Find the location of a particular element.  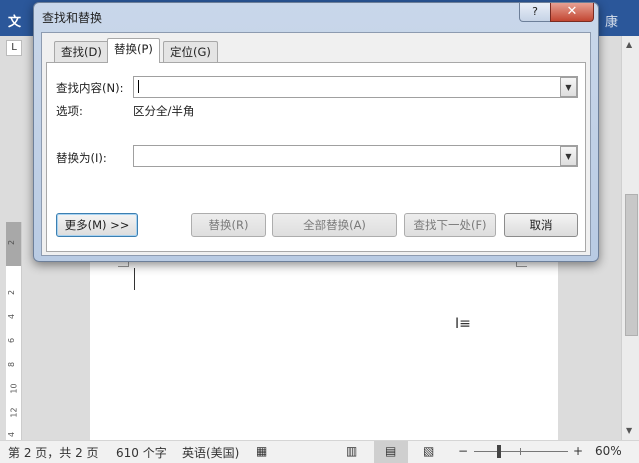

tab-replace: 替换(P) is located at coordinates (133, 50).